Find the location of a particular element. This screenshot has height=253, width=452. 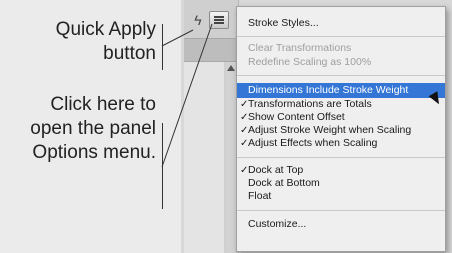

panel-body is located at coordinates (204, 157).